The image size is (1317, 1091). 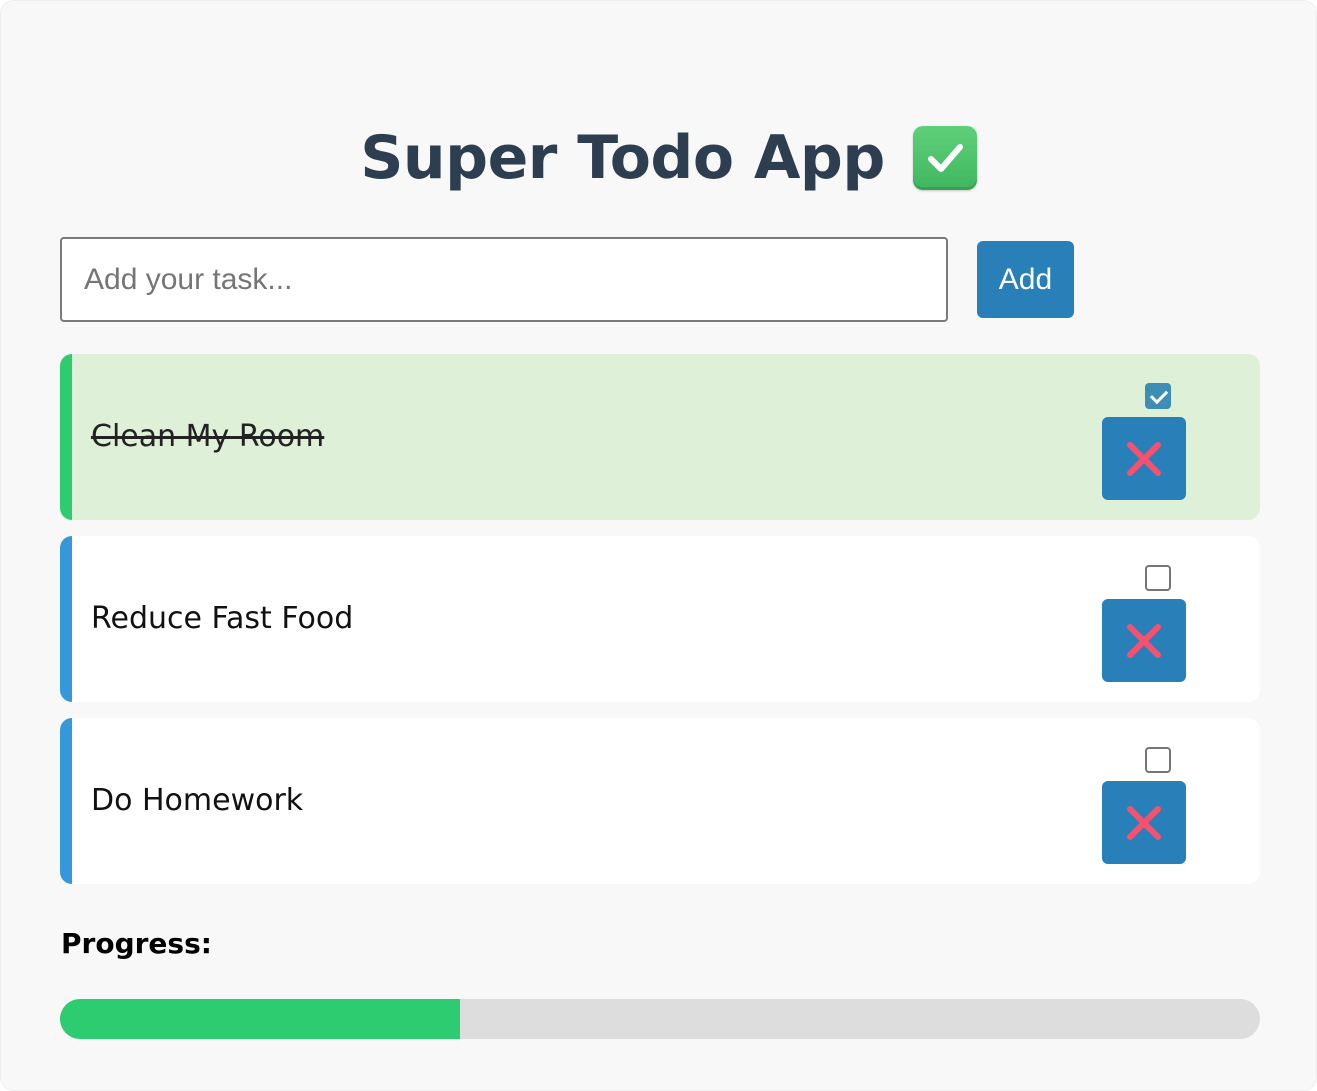 I want to click on add-button: Add, so click(x=1025, y=279).